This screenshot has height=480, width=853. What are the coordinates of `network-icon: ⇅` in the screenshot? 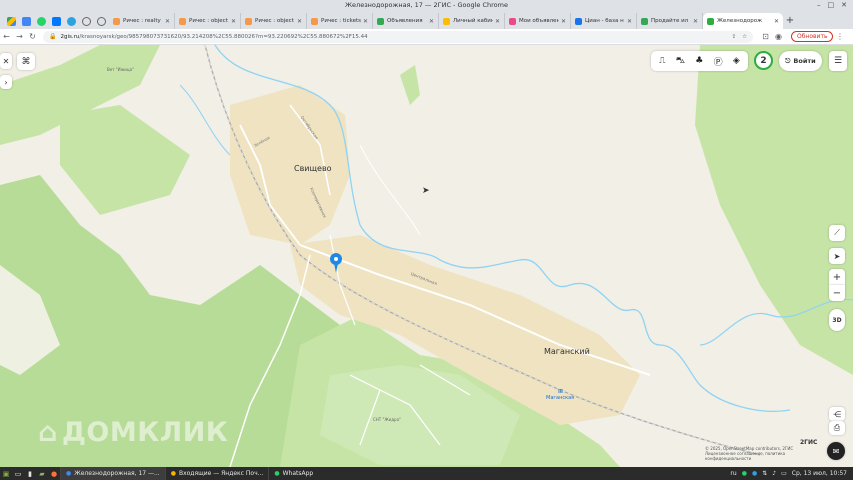 It's located at (764, 473).